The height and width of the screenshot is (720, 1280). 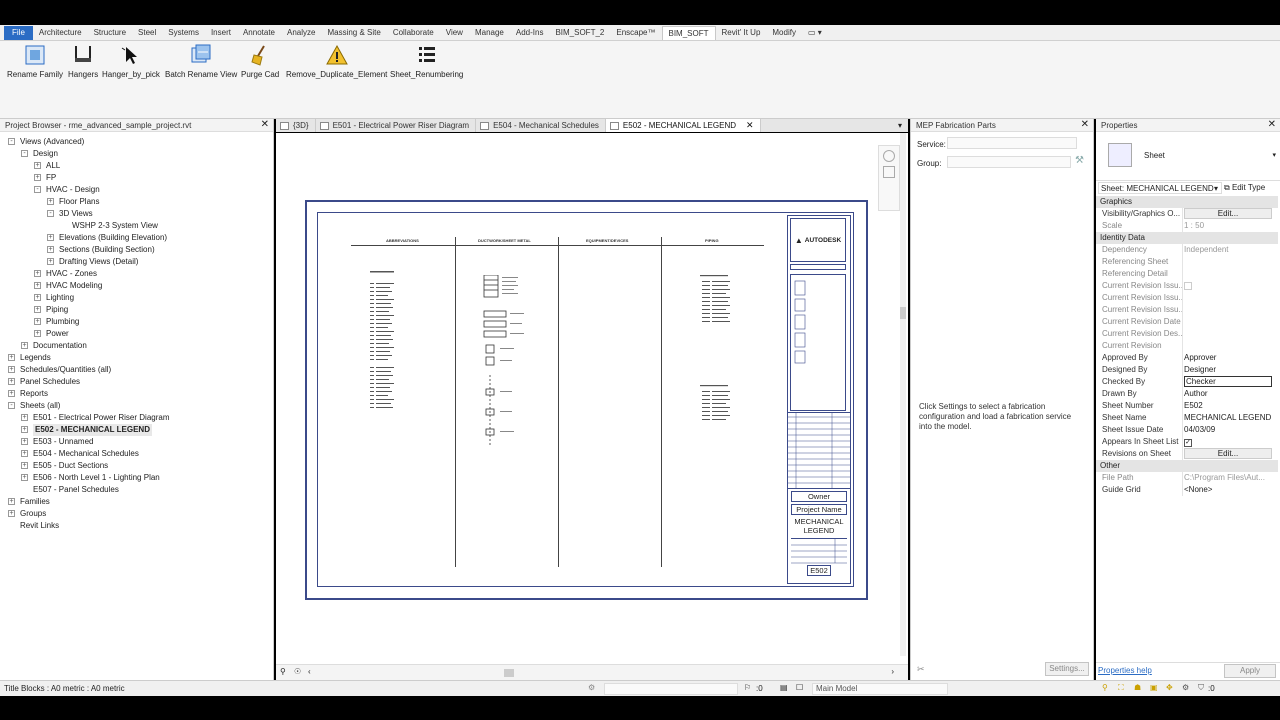 What do you see at coordinates (683, 125) in the screenshot?
I see `tab-e502: E502 - MECHANICAL LEGEND ✕` at bounding box center [683, 125].